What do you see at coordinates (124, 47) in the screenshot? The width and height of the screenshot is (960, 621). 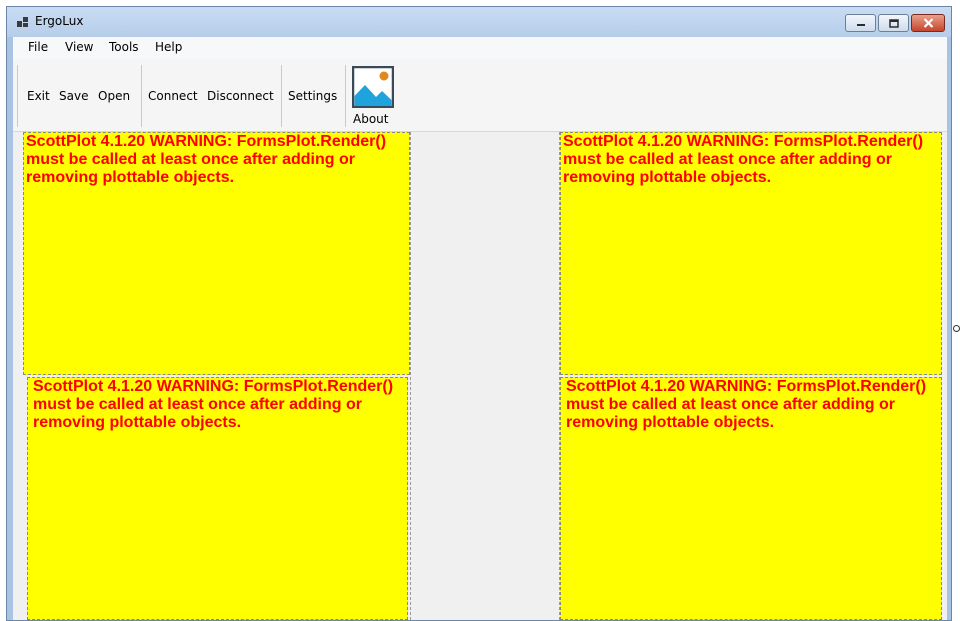 I see `menu-tools: Tools` at bounding box center [124, 47].